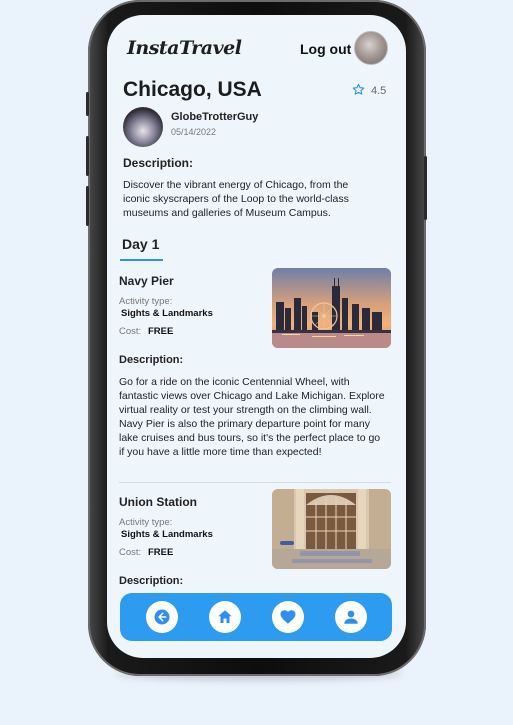  I want to click on activity-image-union-station, so click(331, 529).